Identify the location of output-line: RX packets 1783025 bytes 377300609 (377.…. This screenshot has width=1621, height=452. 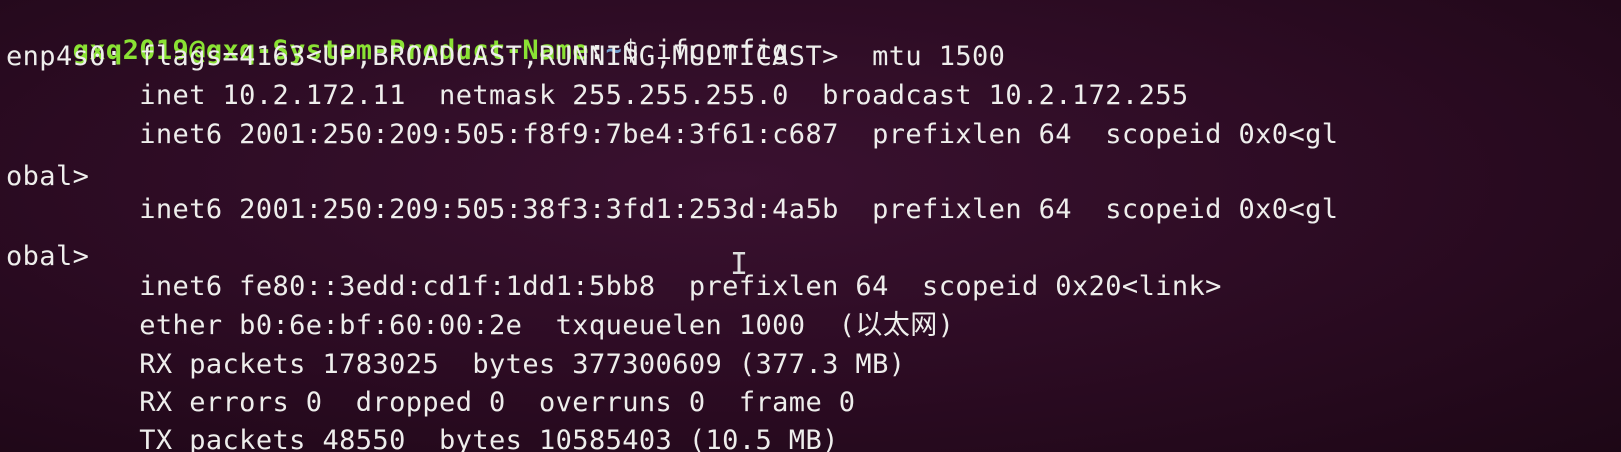
(456, 364).